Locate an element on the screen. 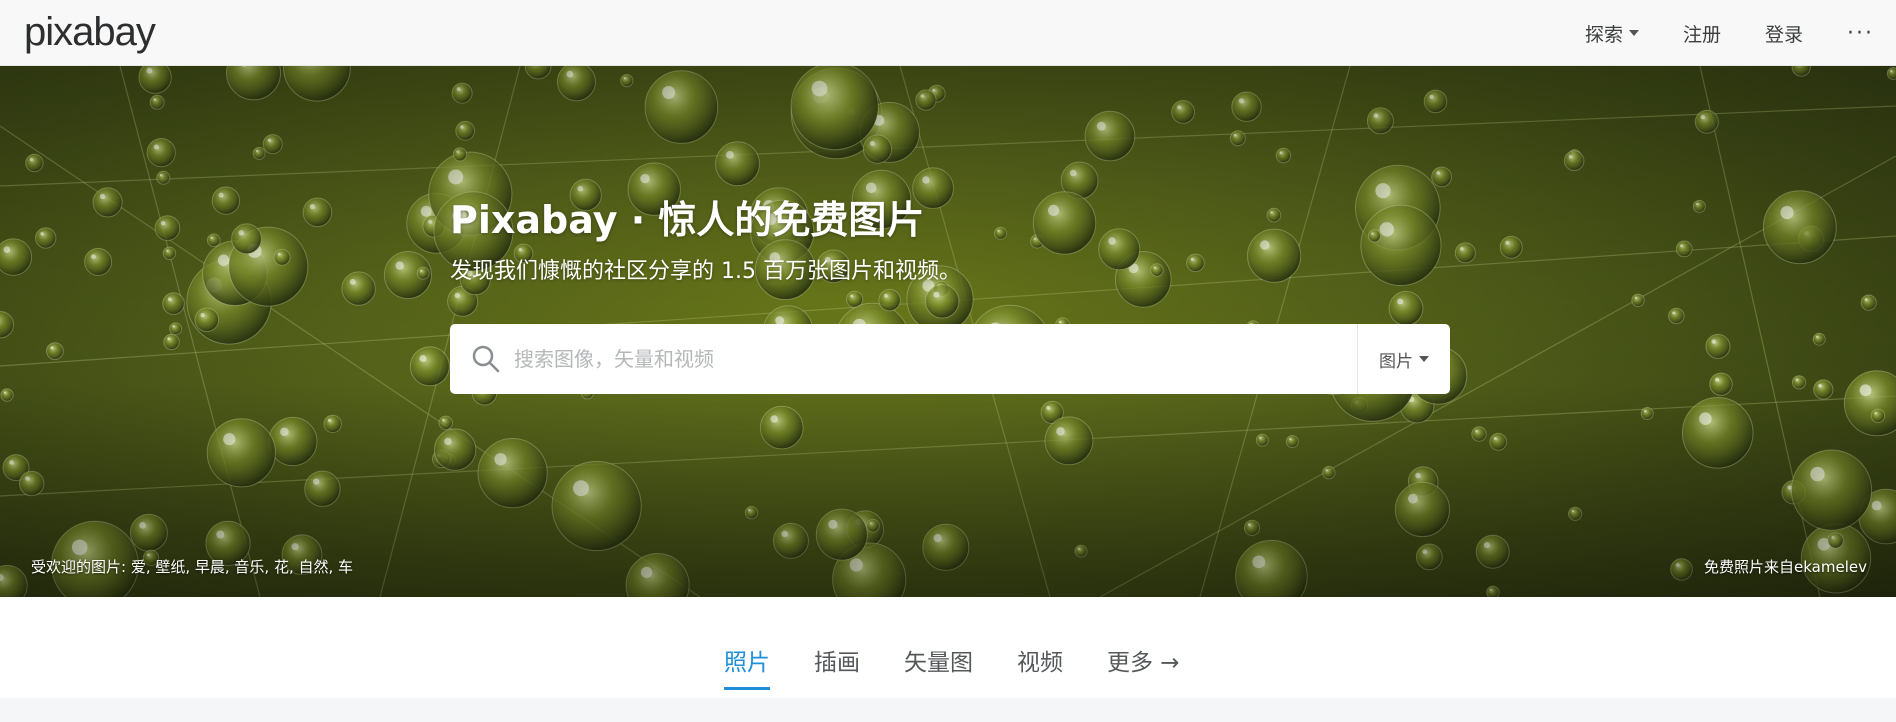  nav-explore-label: 探索 is located at coordinates (1603, 34).